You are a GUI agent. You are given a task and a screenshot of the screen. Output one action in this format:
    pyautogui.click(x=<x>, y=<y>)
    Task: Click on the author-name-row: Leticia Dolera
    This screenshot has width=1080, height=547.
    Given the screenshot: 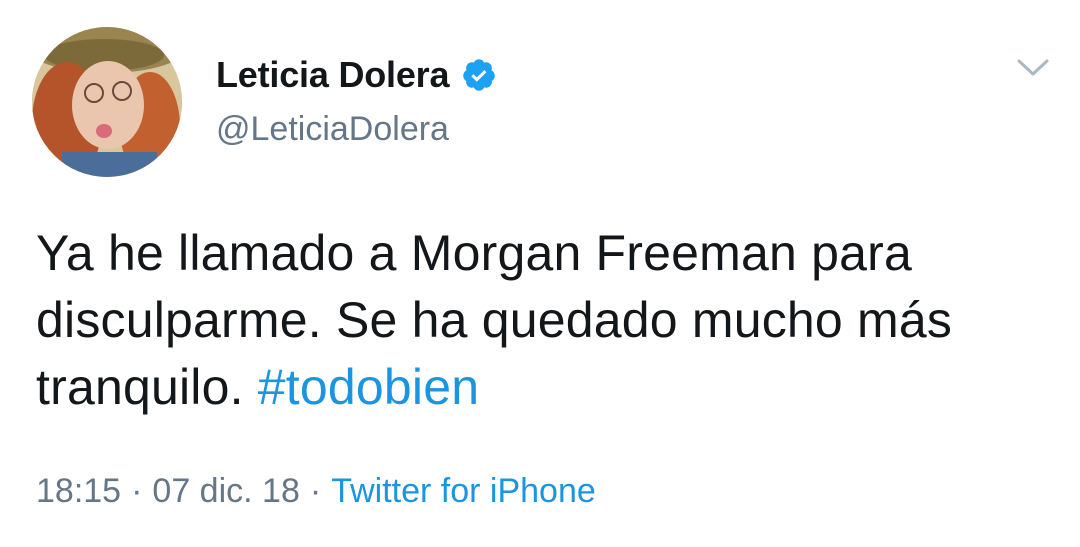 What is the action you would take?
    pyautogui.click(x=356, y=75)
    